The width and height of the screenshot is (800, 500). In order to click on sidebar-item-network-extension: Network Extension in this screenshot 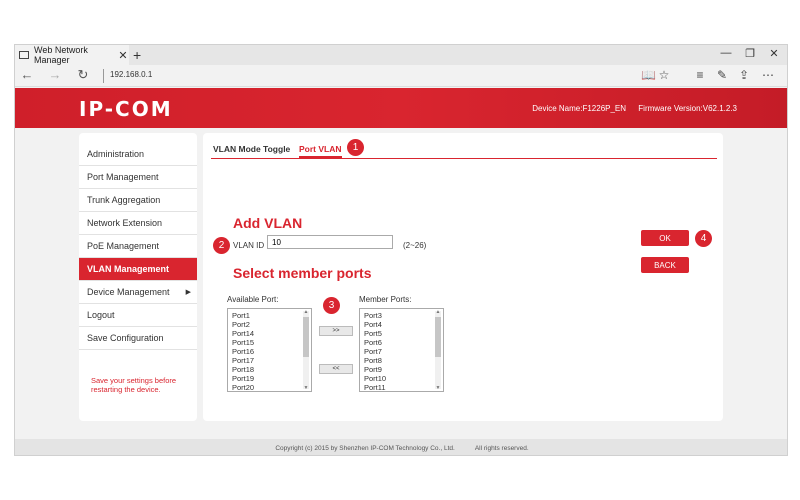, I will do `click(138, 223)`.